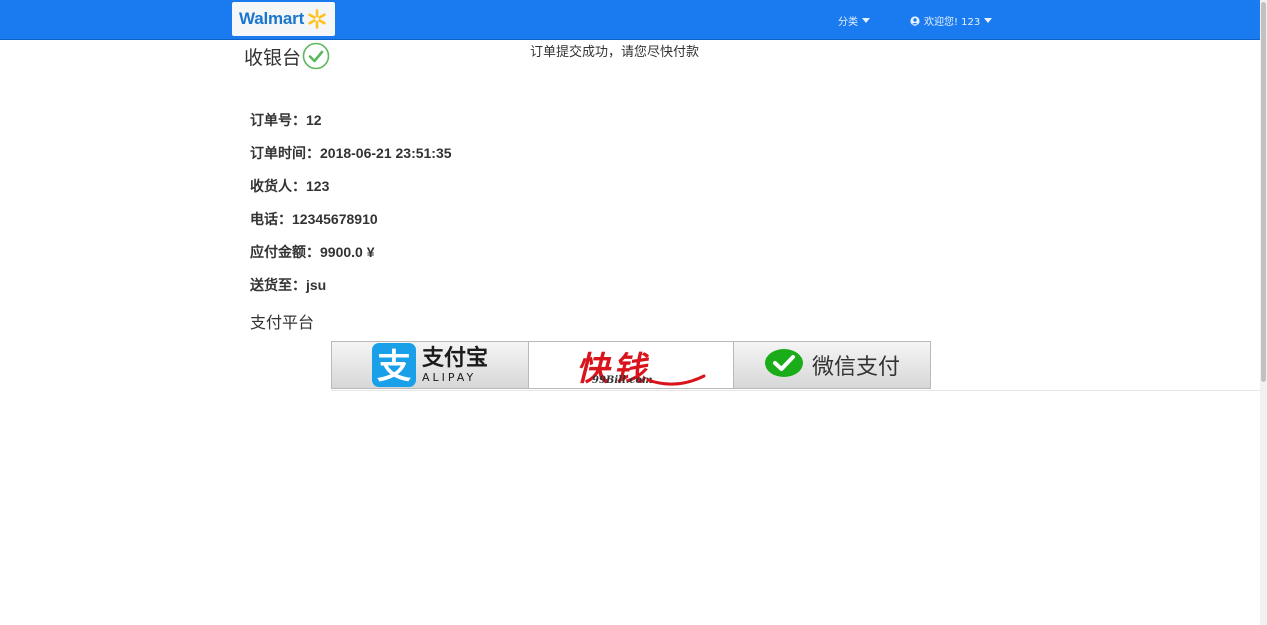 The height and width of the screenshot is (625, 1267). What do you see at coordinates (622, 380) in the screenshot?
I see `99bill-sub: 99Bill.com` at bounding box center [622, 380].